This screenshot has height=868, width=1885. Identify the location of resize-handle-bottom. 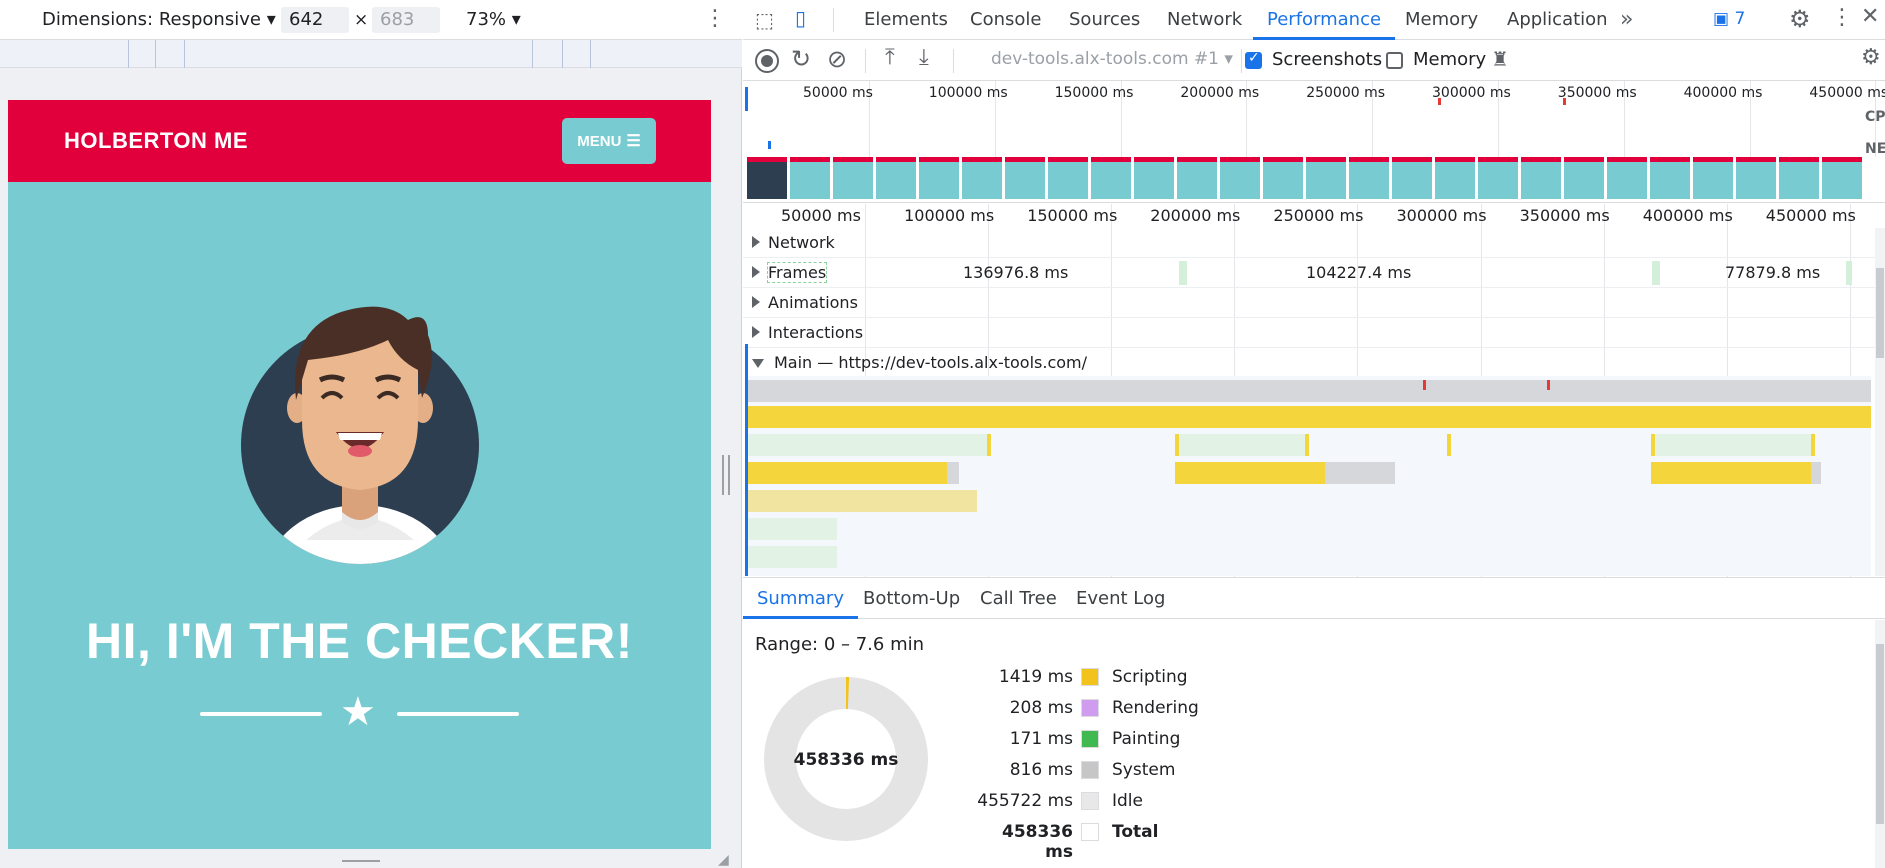
(361, 861).